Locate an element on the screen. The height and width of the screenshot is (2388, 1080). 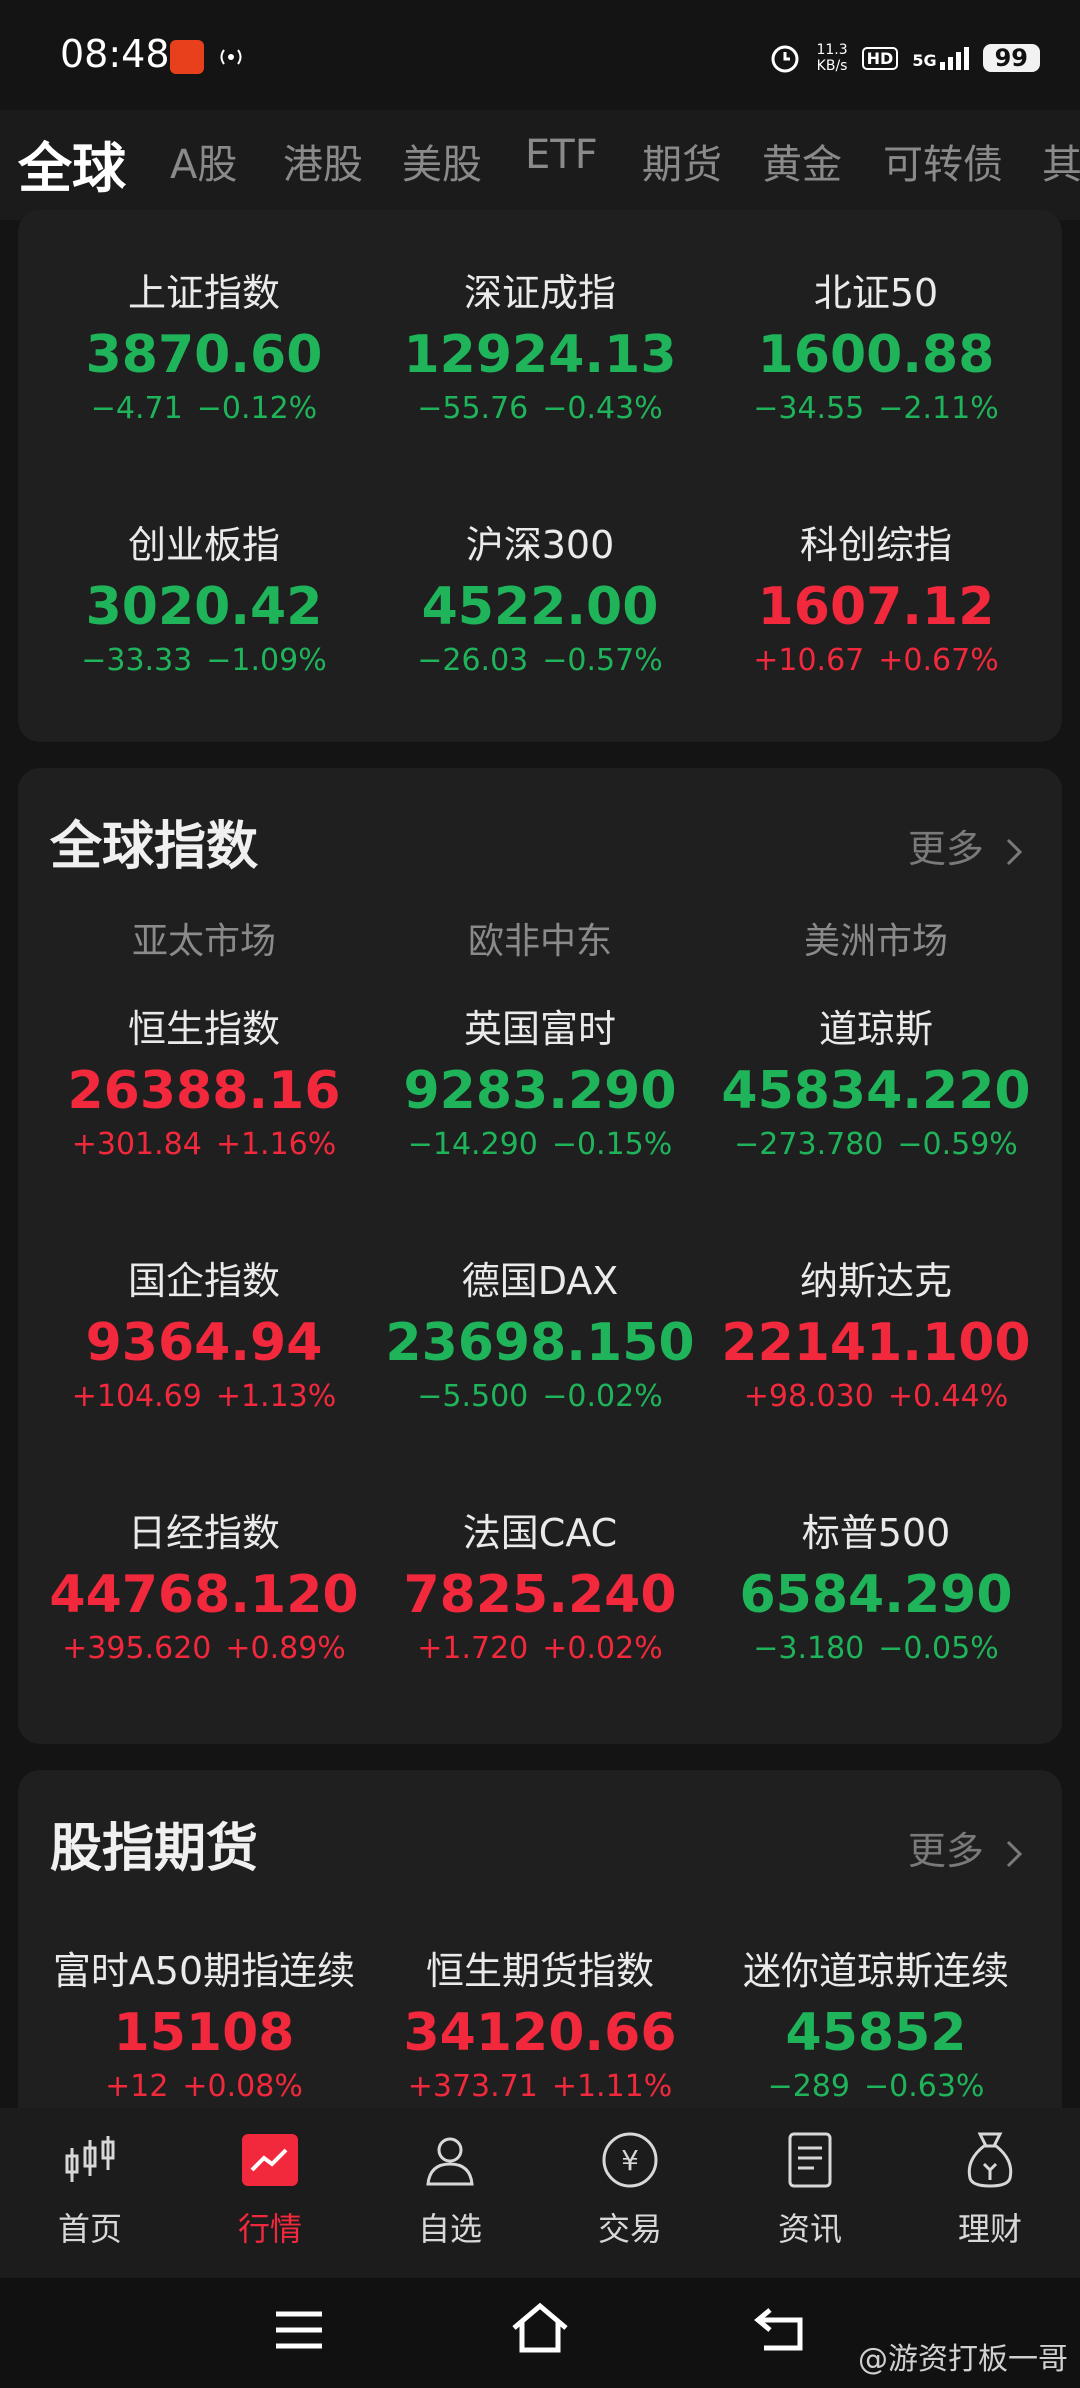
chevron-right-icon is located at coordinates (1014, 1853).